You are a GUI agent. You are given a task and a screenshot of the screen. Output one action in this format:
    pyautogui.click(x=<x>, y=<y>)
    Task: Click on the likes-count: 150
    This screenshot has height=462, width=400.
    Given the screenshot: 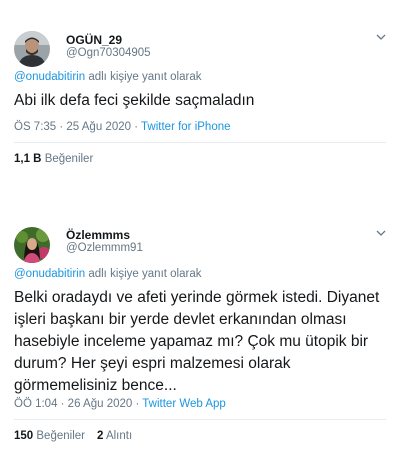 What is the action you would take?
    pyautogui.click(x=24, y=436)
    